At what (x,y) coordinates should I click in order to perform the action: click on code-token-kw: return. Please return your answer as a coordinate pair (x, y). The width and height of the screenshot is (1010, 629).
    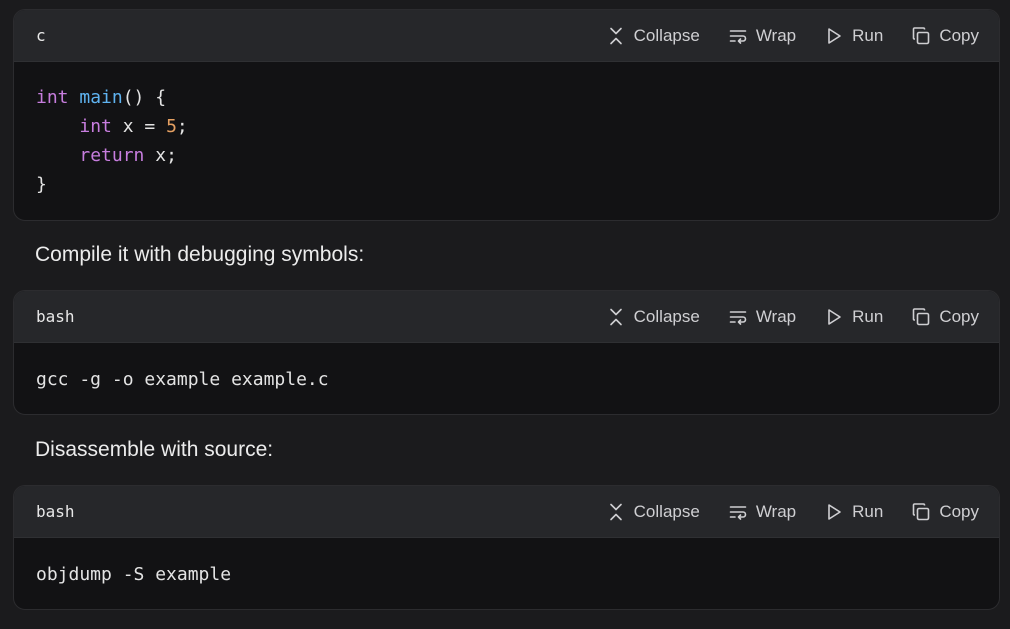
    Looking at the image, I should click on (112, 155).